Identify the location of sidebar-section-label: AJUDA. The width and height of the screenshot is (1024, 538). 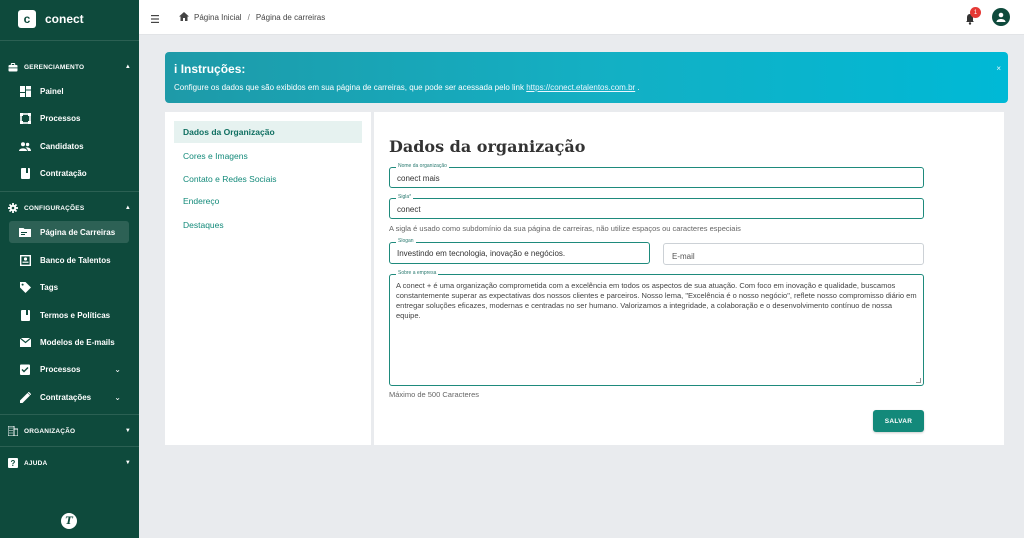
(36, 463).